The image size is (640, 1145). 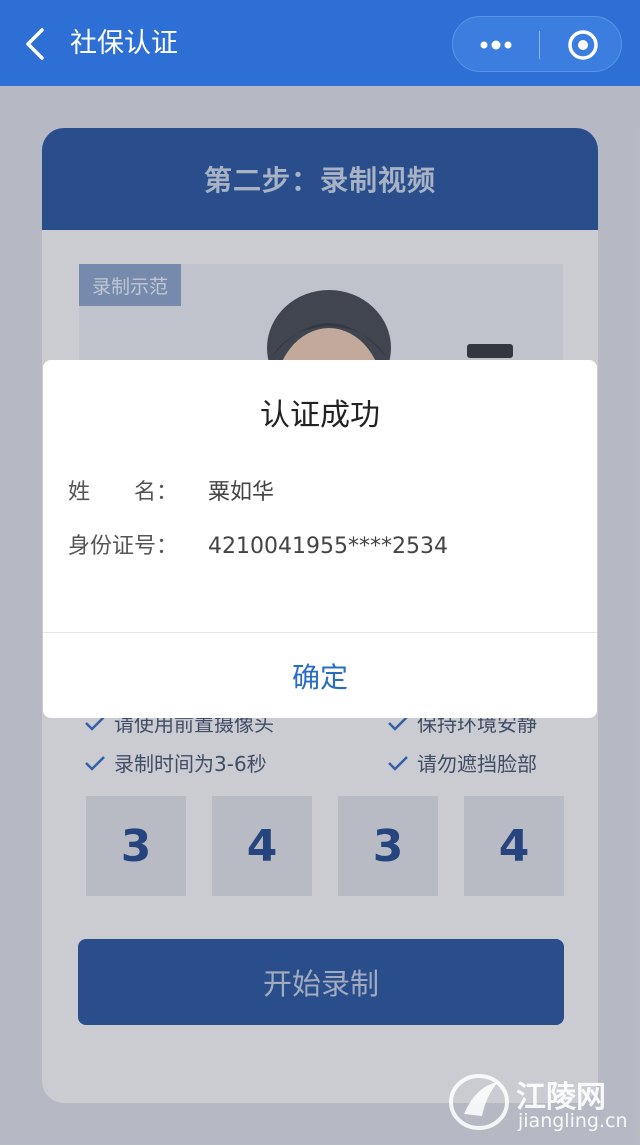 What do you see at coordinates (123, 492) in the screenshot?
I see `name-label: 姓 名：` at bounding box center [123, 492].